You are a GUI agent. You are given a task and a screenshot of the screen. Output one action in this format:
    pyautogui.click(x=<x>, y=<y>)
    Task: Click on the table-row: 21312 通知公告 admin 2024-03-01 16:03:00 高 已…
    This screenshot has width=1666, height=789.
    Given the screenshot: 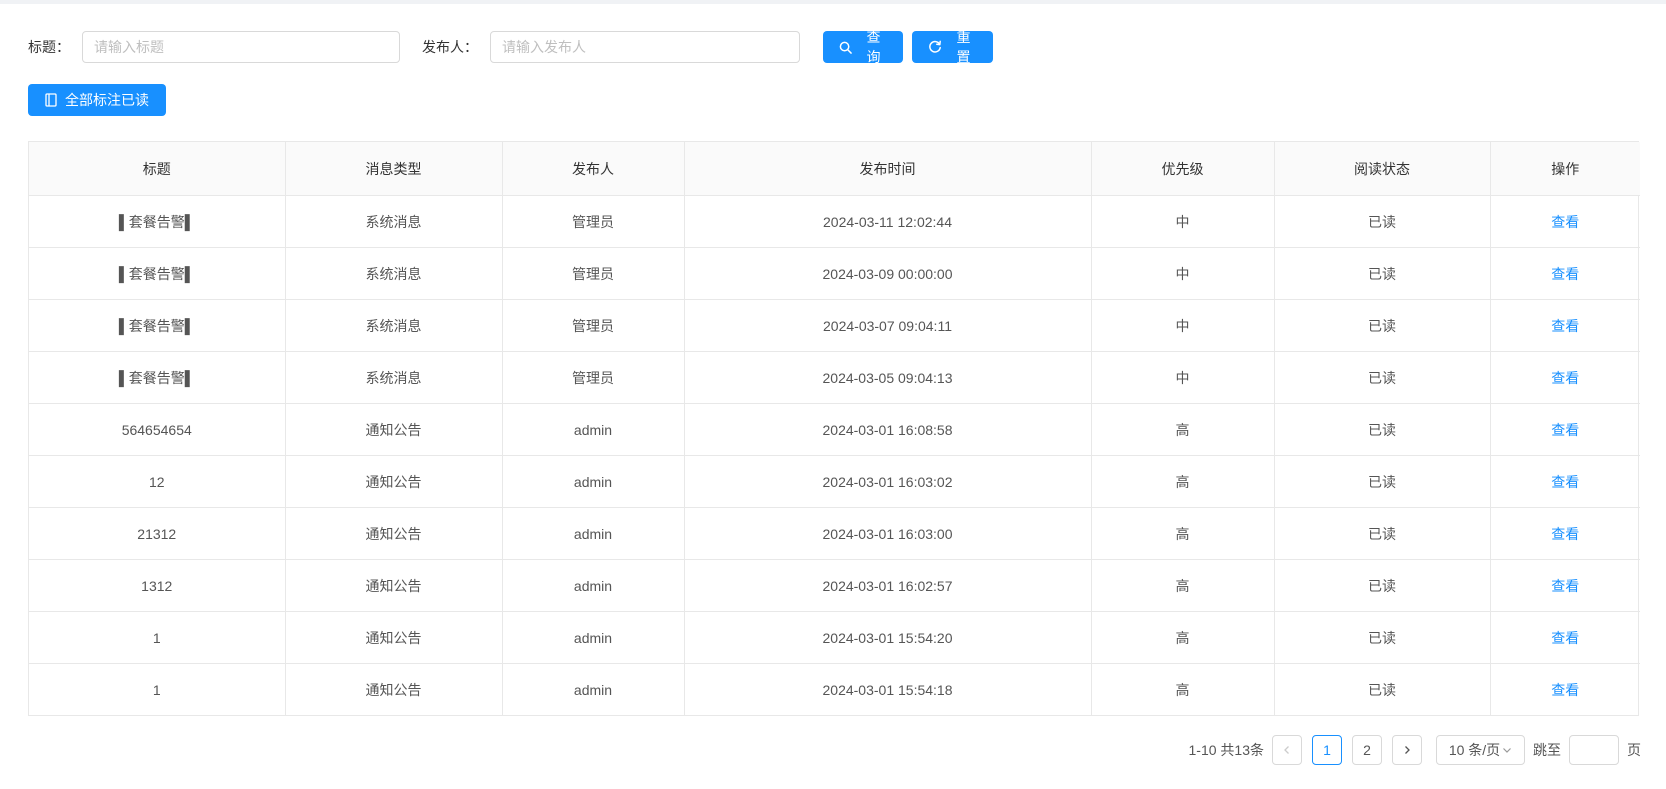 What is the action you would take?
    pyautogui.click(x=834, y=533)
    